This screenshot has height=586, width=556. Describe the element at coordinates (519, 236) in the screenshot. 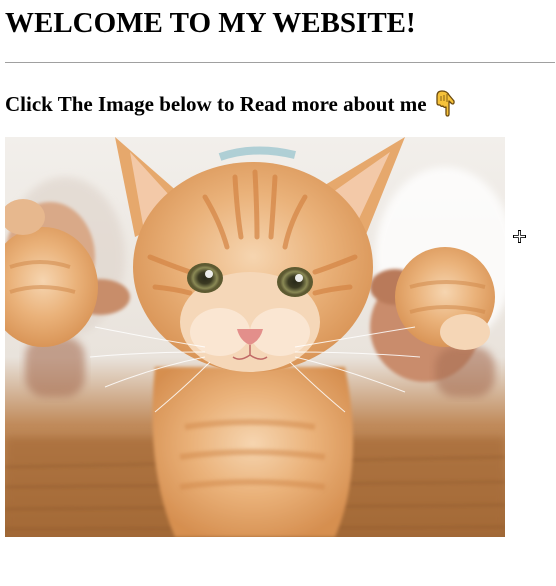

I see `crosshair-cursor-icon` at that location.